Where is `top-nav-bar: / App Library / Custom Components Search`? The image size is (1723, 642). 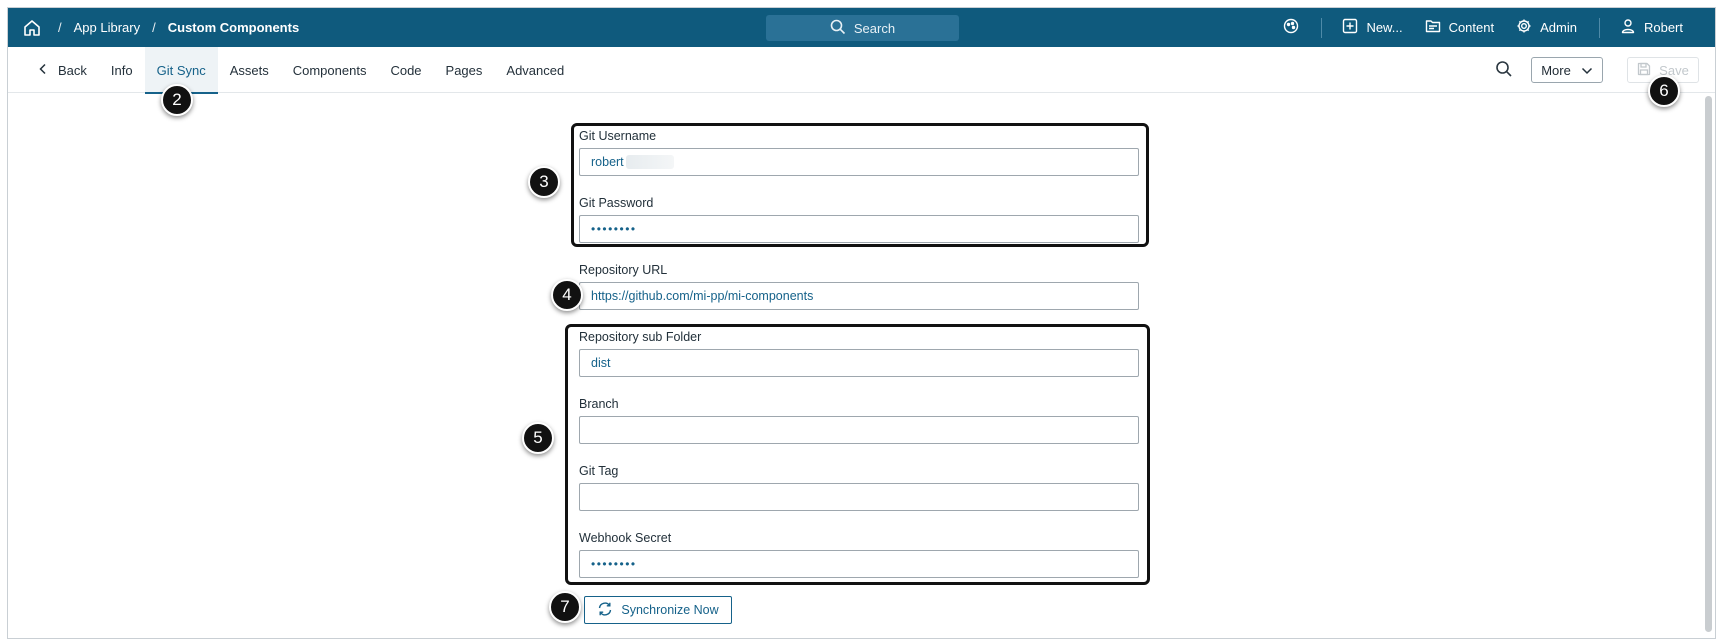
top-nav-bar: / App Library / Custom Components Search is located at coordinates (861, 27).